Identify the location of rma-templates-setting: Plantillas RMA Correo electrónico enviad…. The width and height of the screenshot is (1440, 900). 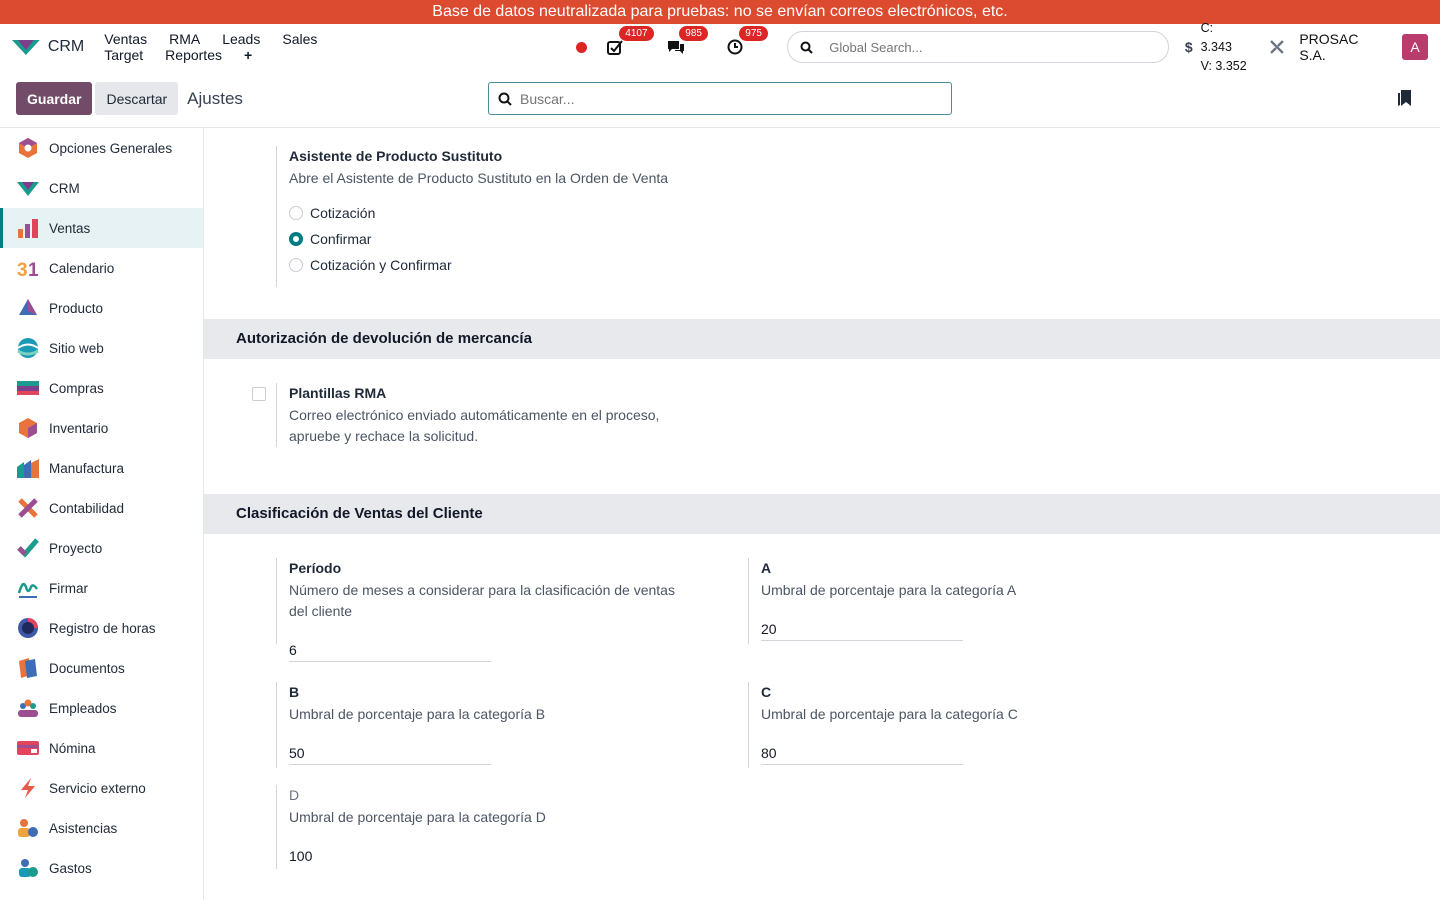
(474, 416).